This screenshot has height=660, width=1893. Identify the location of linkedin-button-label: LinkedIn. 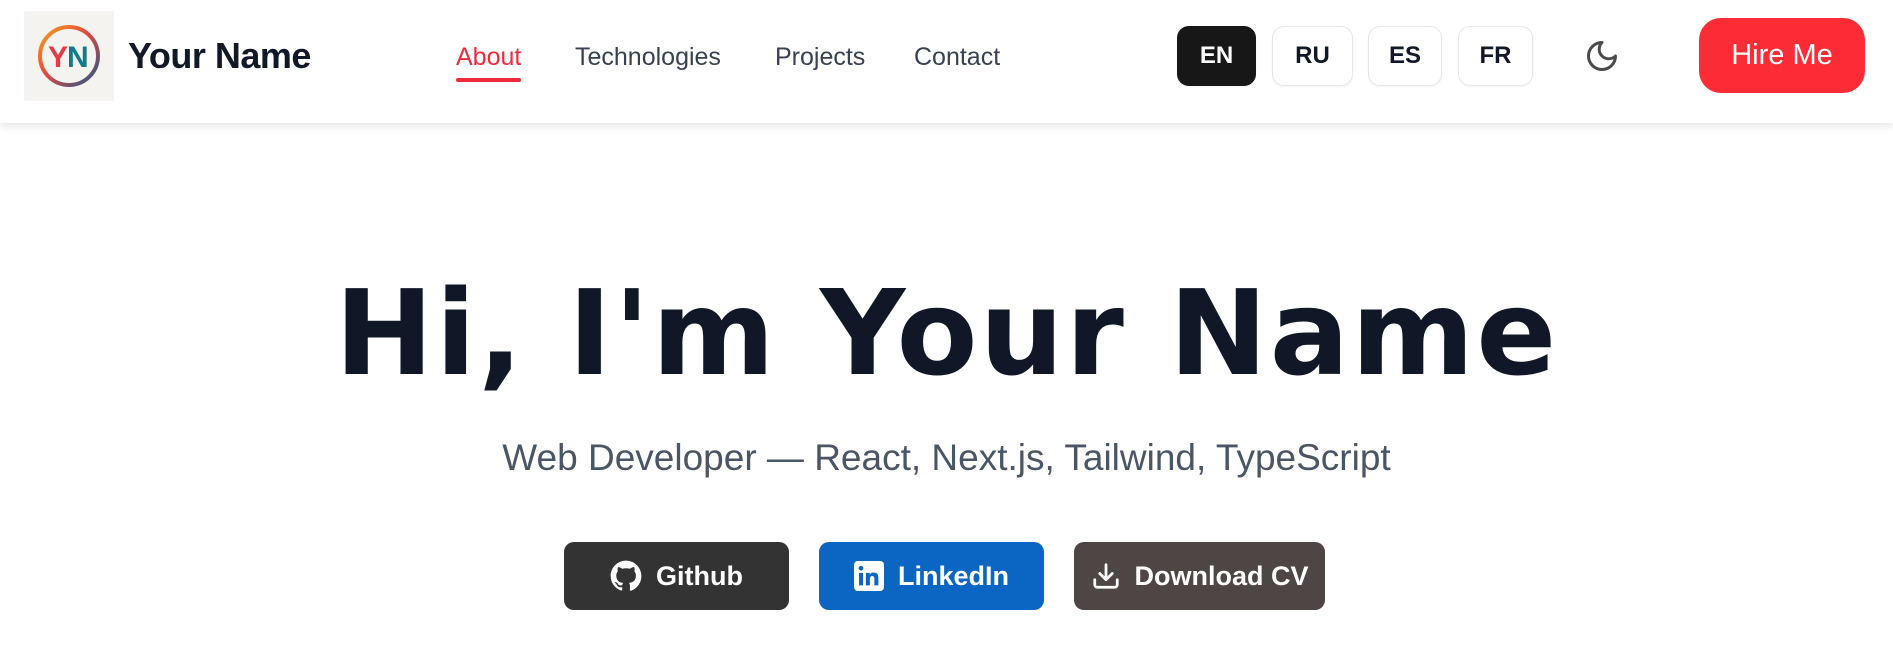
(953, 575).